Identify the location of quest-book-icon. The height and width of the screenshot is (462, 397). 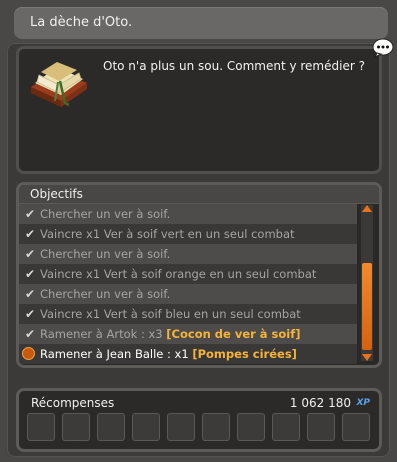
(59, 84).